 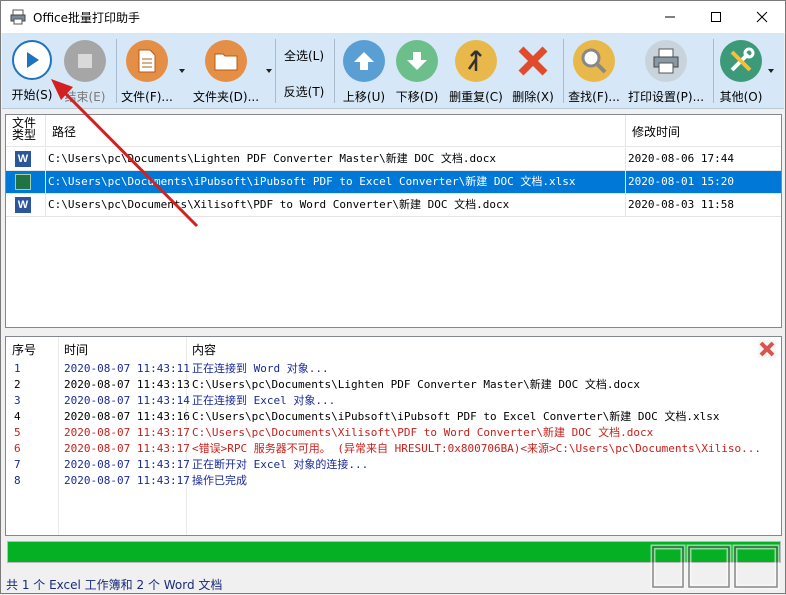 What do you see at coordinates (18, 17) in the screenshot?
I see `app-printer-icon` at bounding box center [18, 17].